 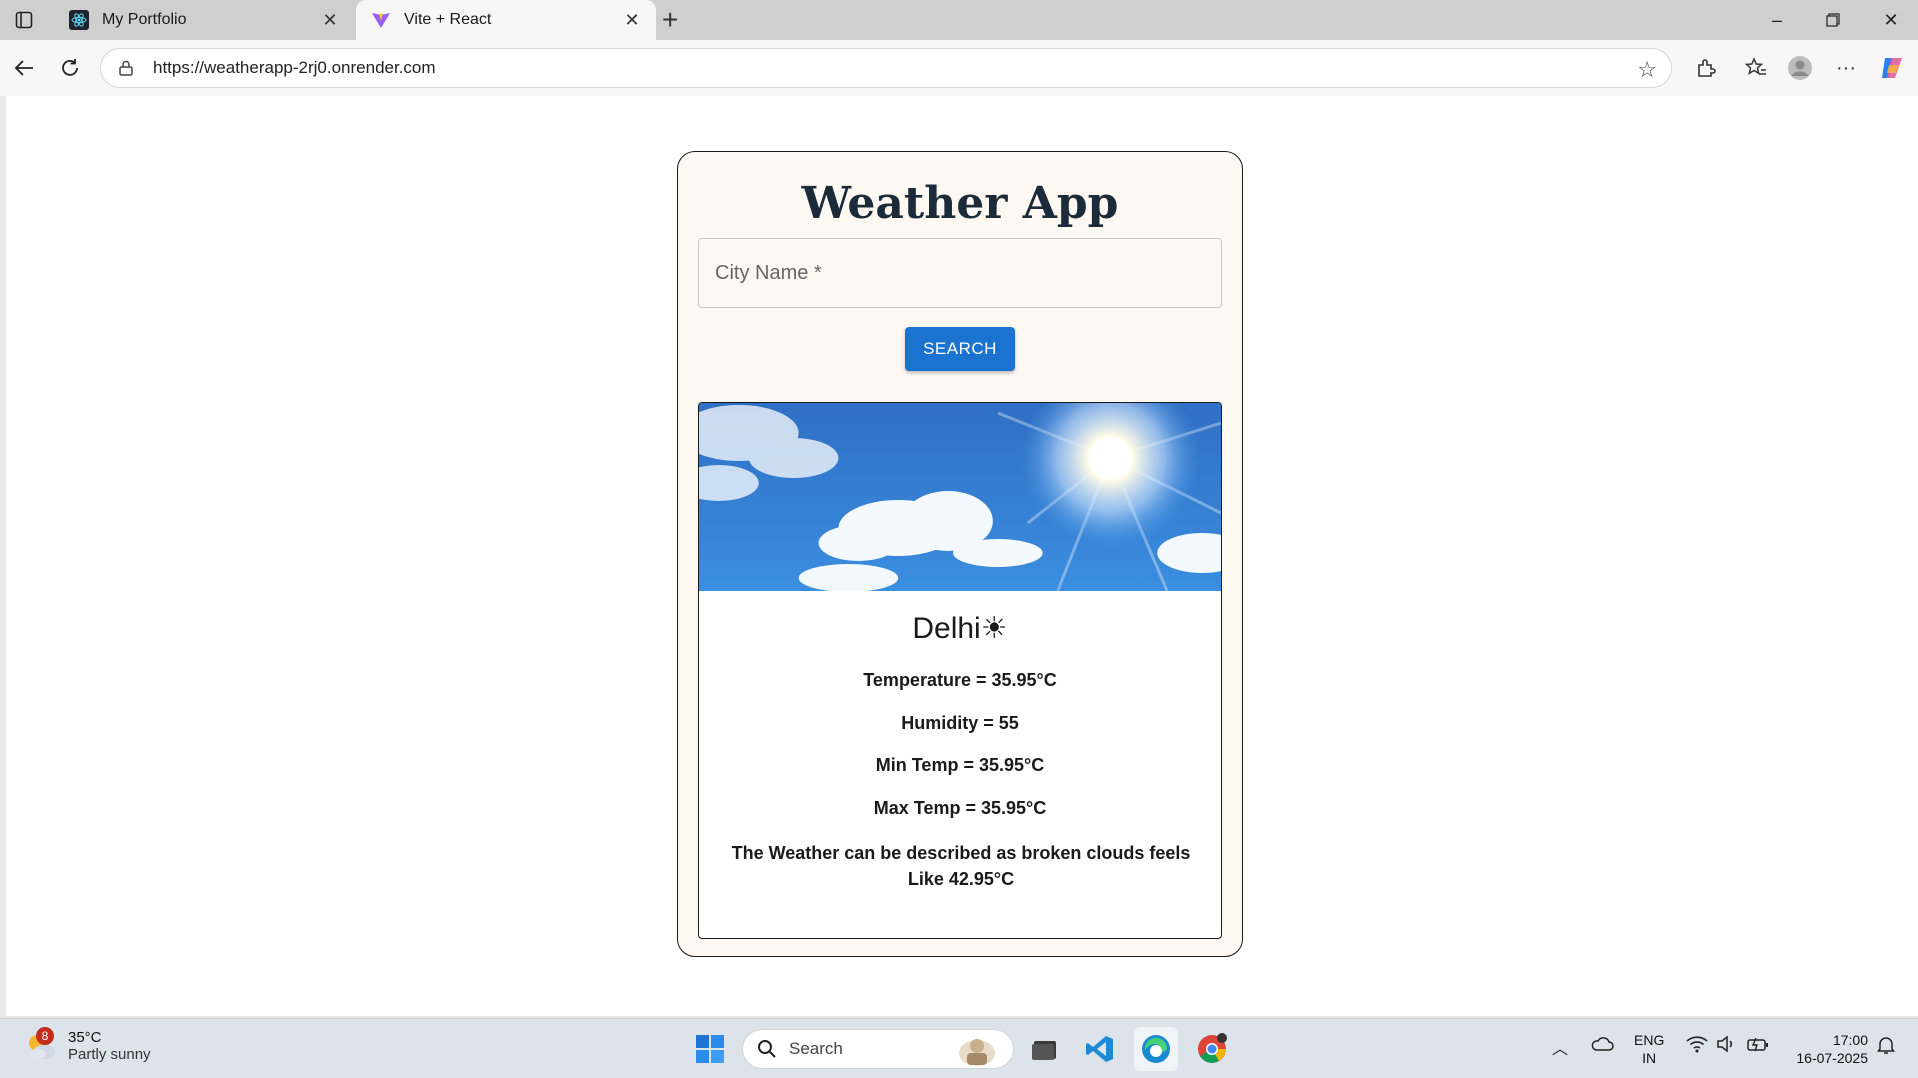 I want to click on search-highlight-icon, so click(x=977, y=1052).